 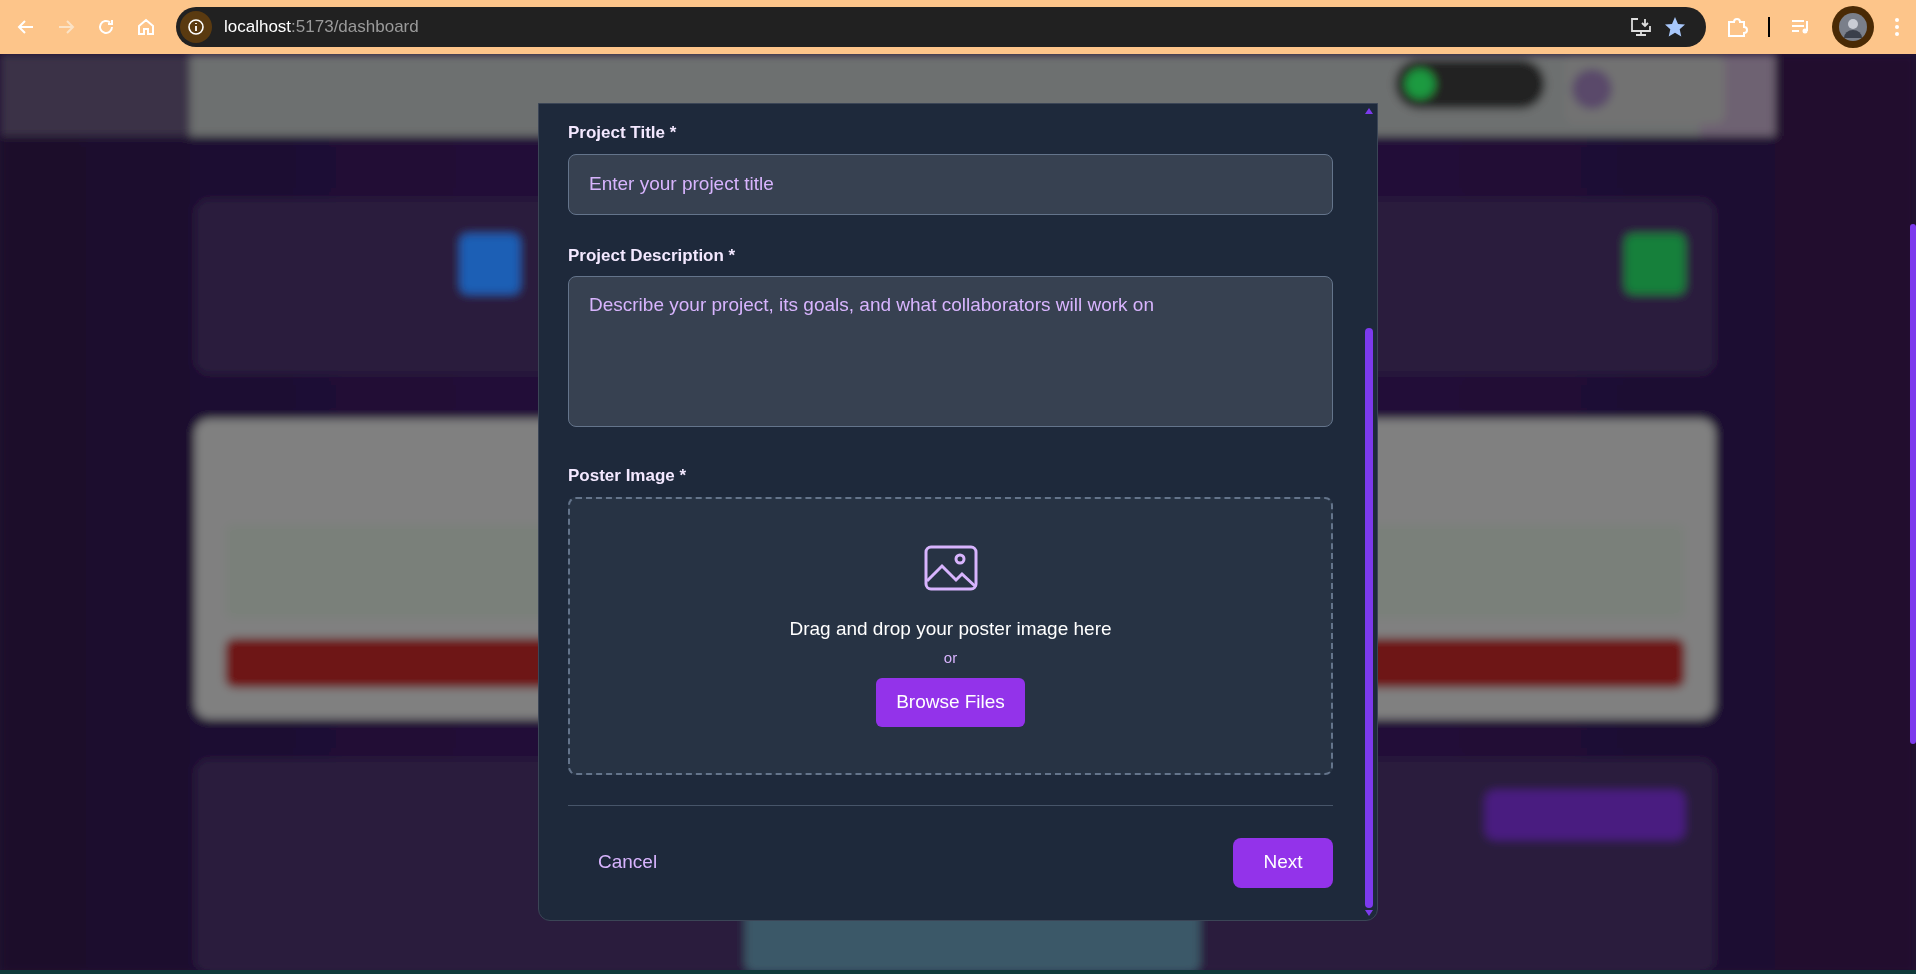 What do you see at coordinates (1283, 862) in the screenshot?
I see `next-button: Next` at bounding box center [1283, 862].